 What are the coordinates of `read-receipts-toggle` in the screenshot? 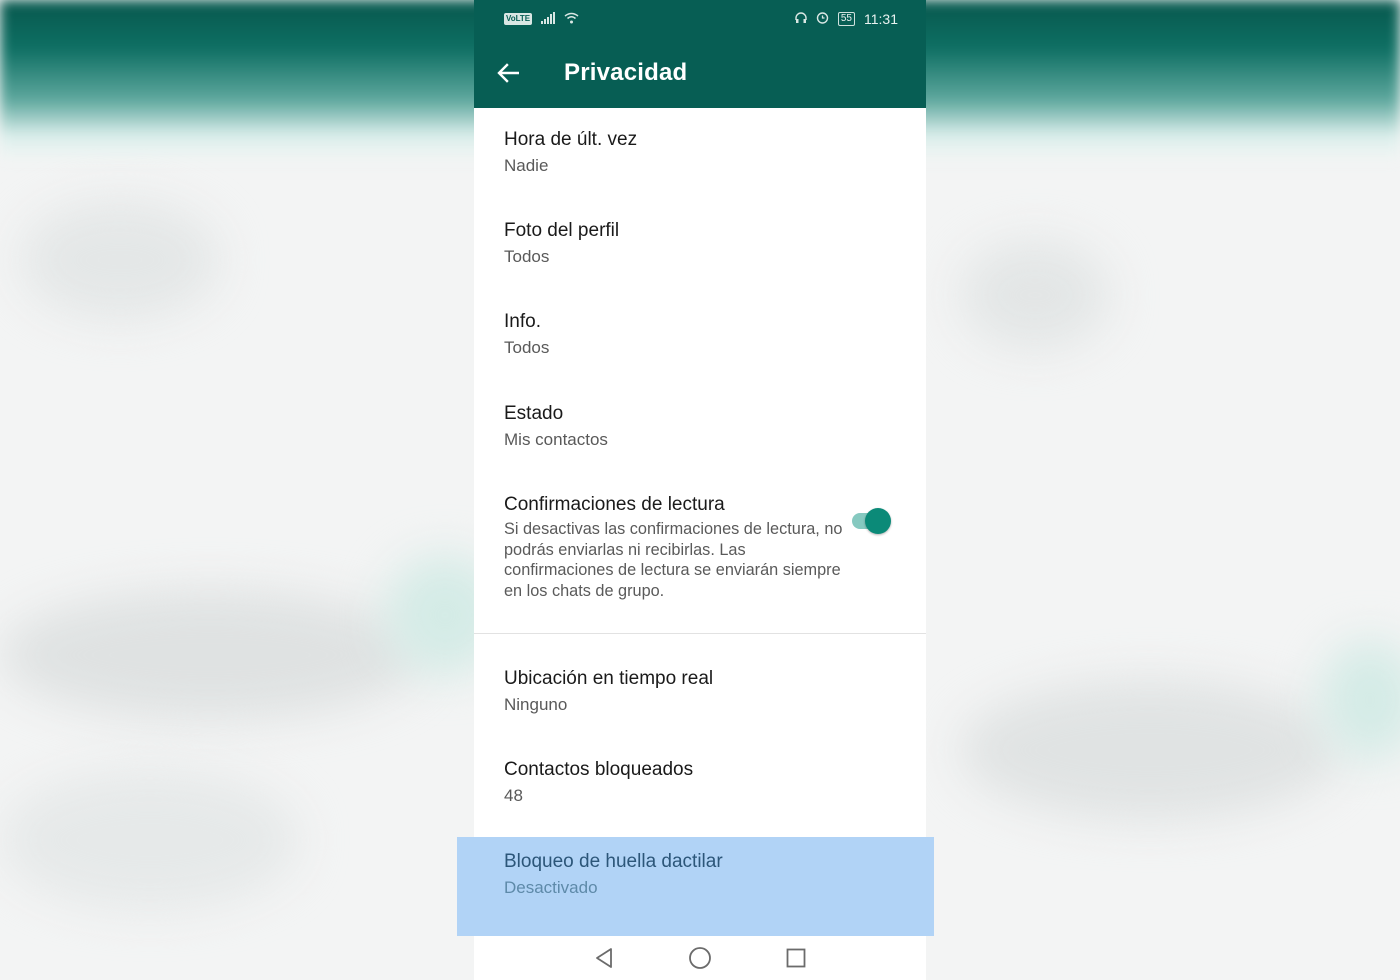 It's located at (872, 521).